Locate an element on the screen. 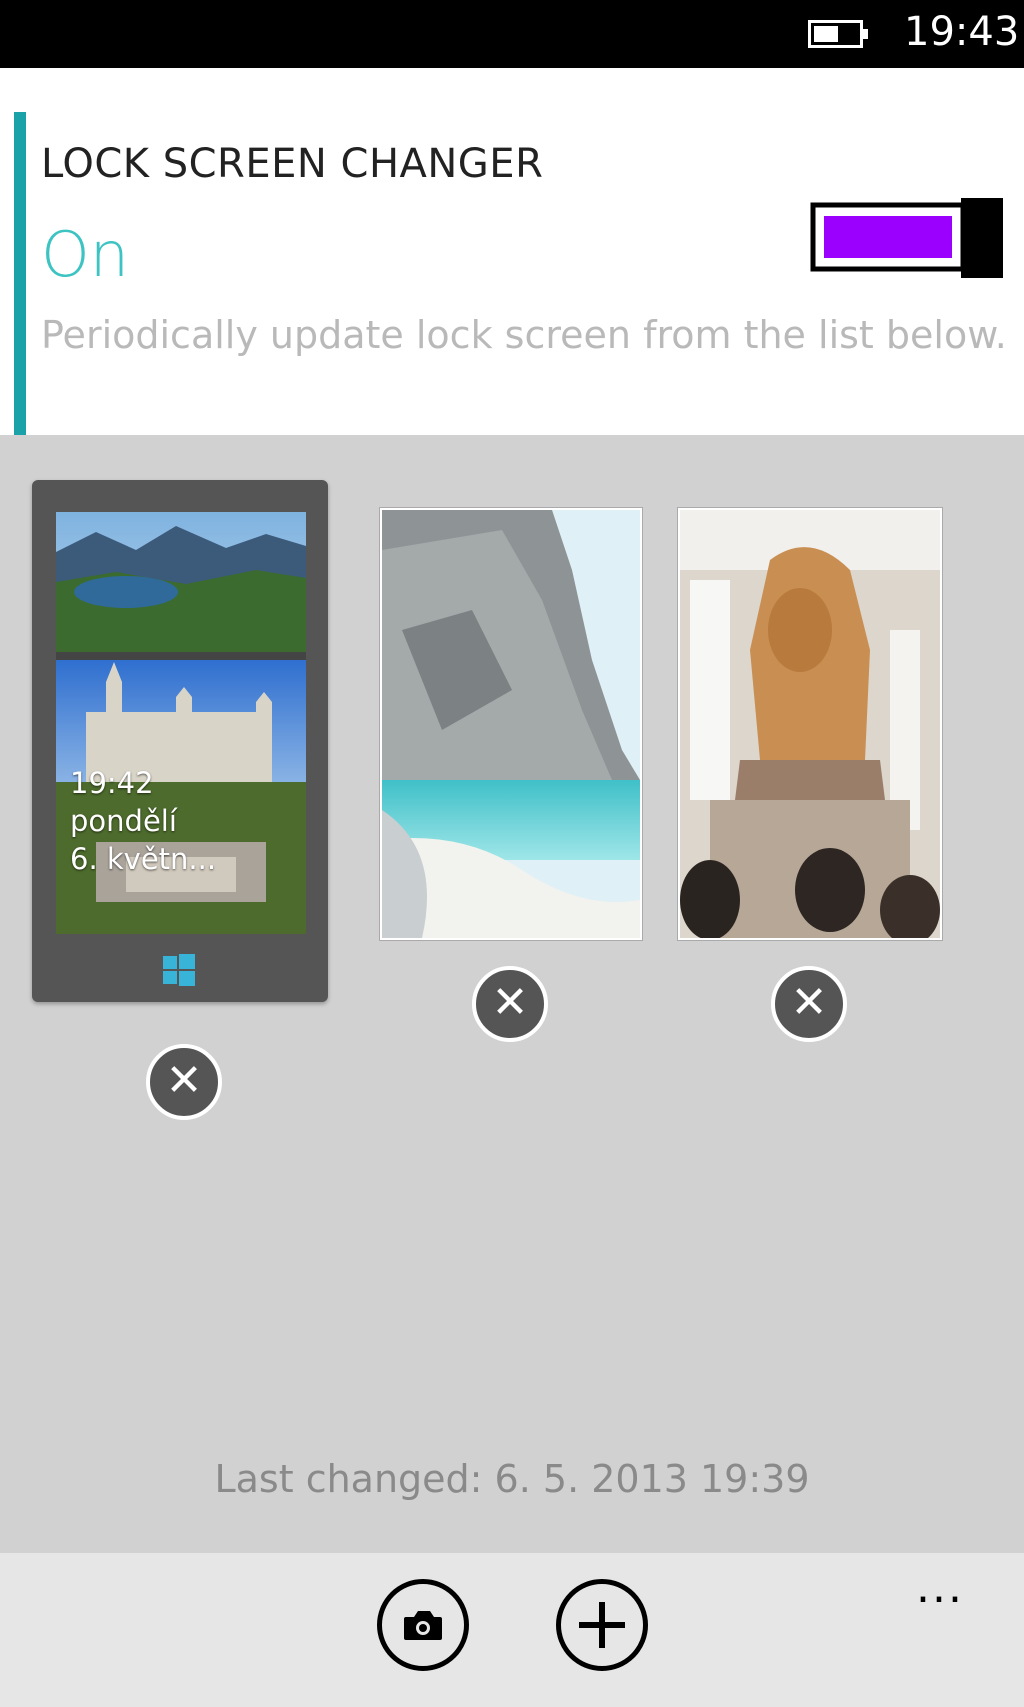 The width and height of the screenshot is (1024, 1707). battery-icon is located at coordinates (838, 34).